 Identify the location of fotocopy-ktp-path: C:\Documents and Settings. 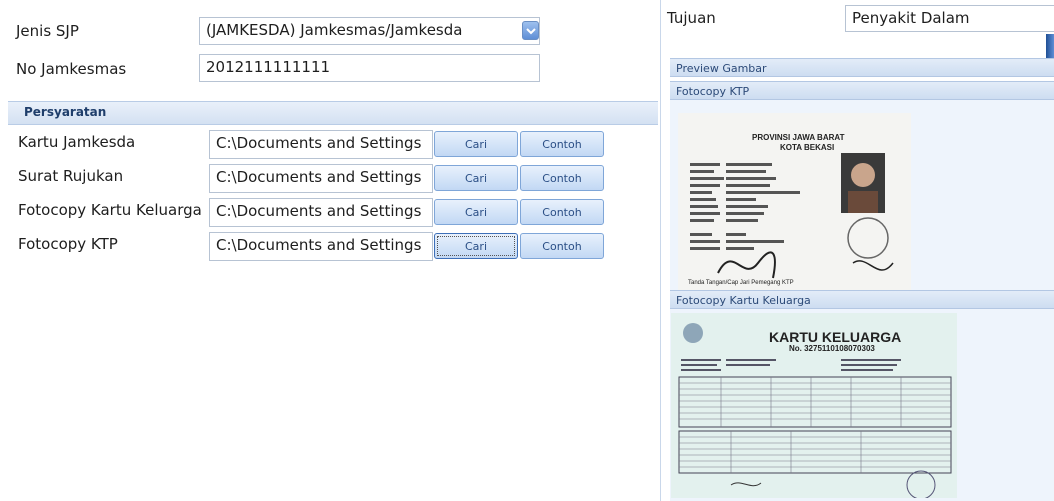
(319, 245).